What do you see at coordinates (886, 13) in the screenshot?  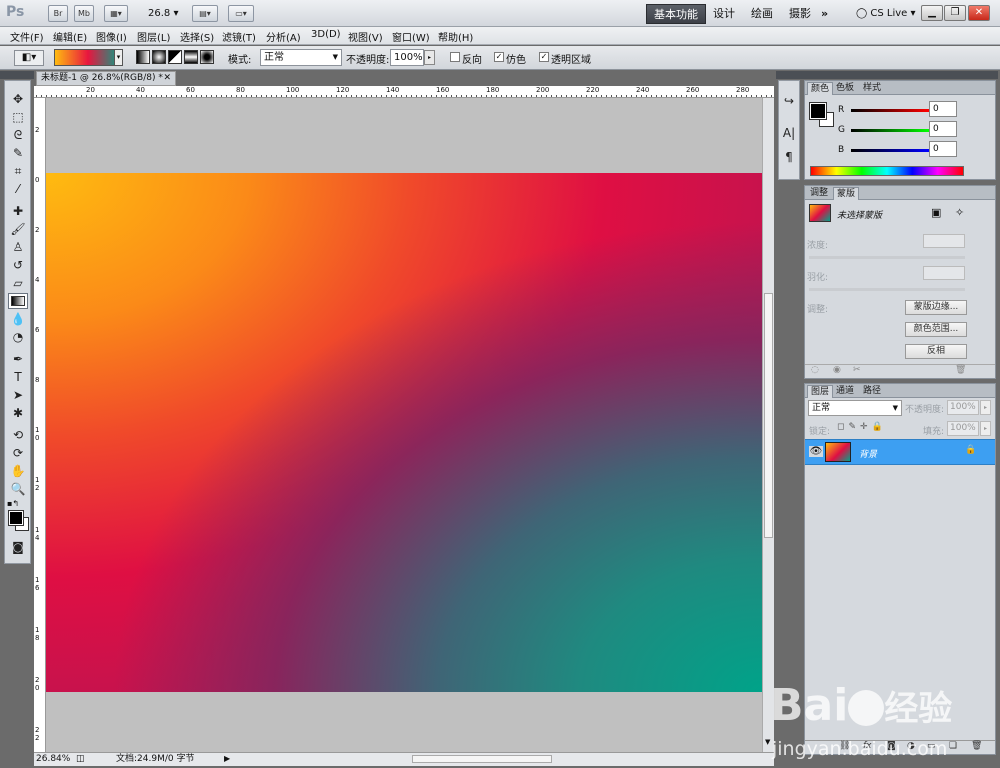 I see `cs-live-button: ◯ CS Live ▾` at bounding box center [886, 13].